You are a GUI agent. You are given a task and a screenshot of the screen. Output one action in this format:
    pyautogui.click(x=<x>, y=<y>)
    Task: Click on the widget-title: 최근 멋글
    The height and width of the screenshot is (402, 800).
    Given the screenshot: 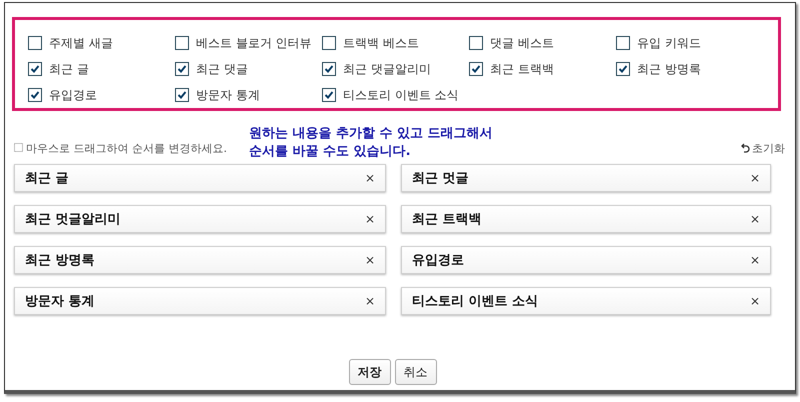 What is the action you would take?
    pyautogui.click(x=440, y=178)
    